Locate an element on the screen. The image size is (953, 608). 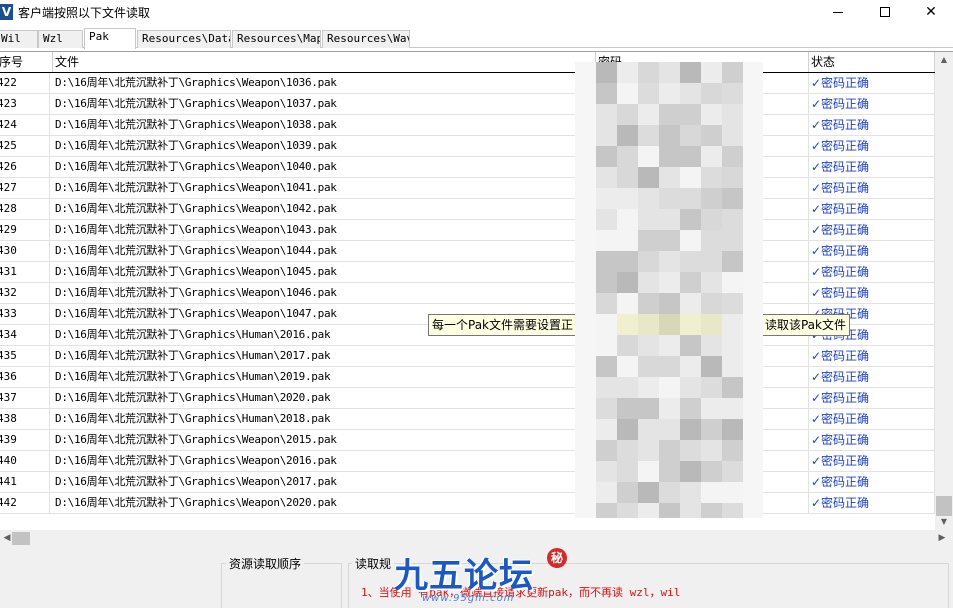
close-icon: ✕ is located at coordinates (931, 12).